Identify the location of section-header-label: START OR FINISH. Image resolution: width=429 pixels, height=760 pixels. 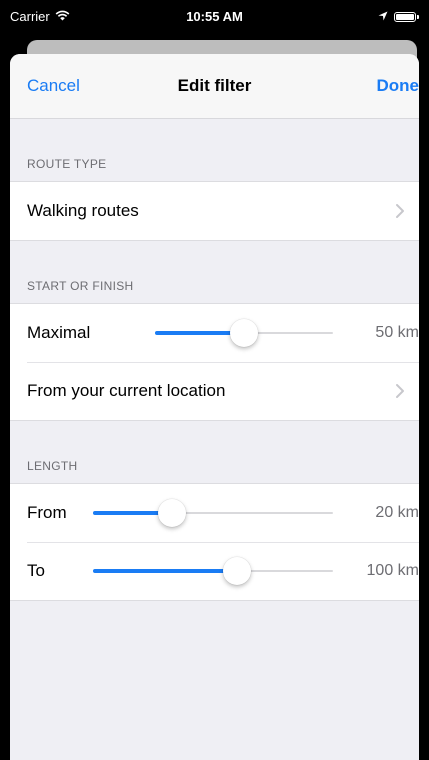
(80, 286).